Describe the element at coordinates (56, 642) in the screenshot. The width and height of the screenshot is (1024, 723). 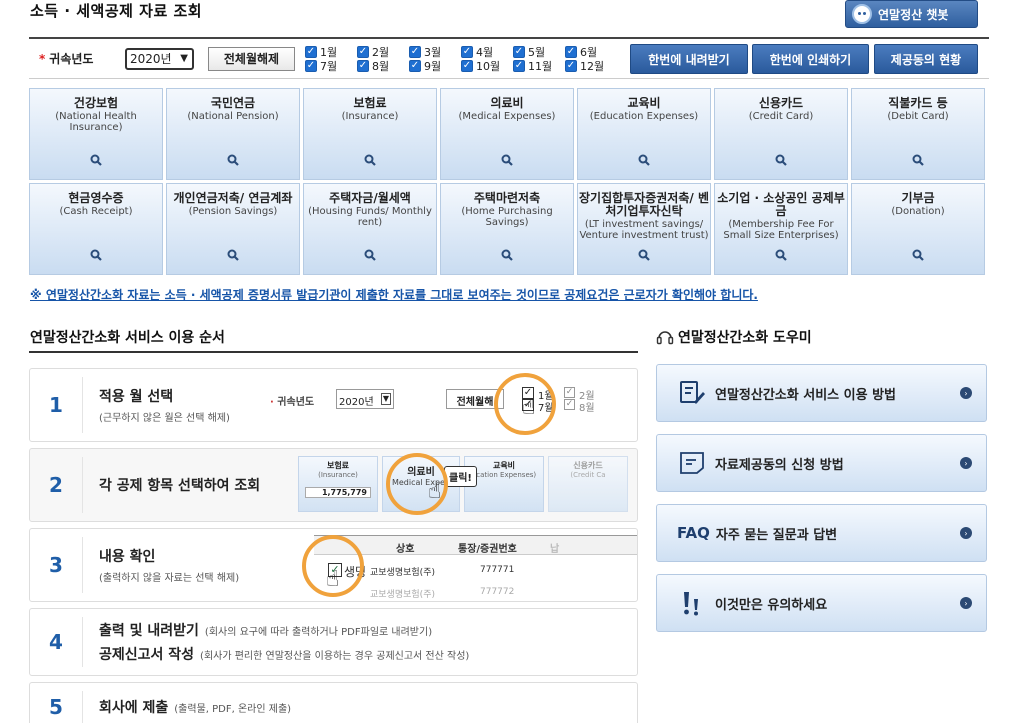
I see `step-number: 4` at that location.